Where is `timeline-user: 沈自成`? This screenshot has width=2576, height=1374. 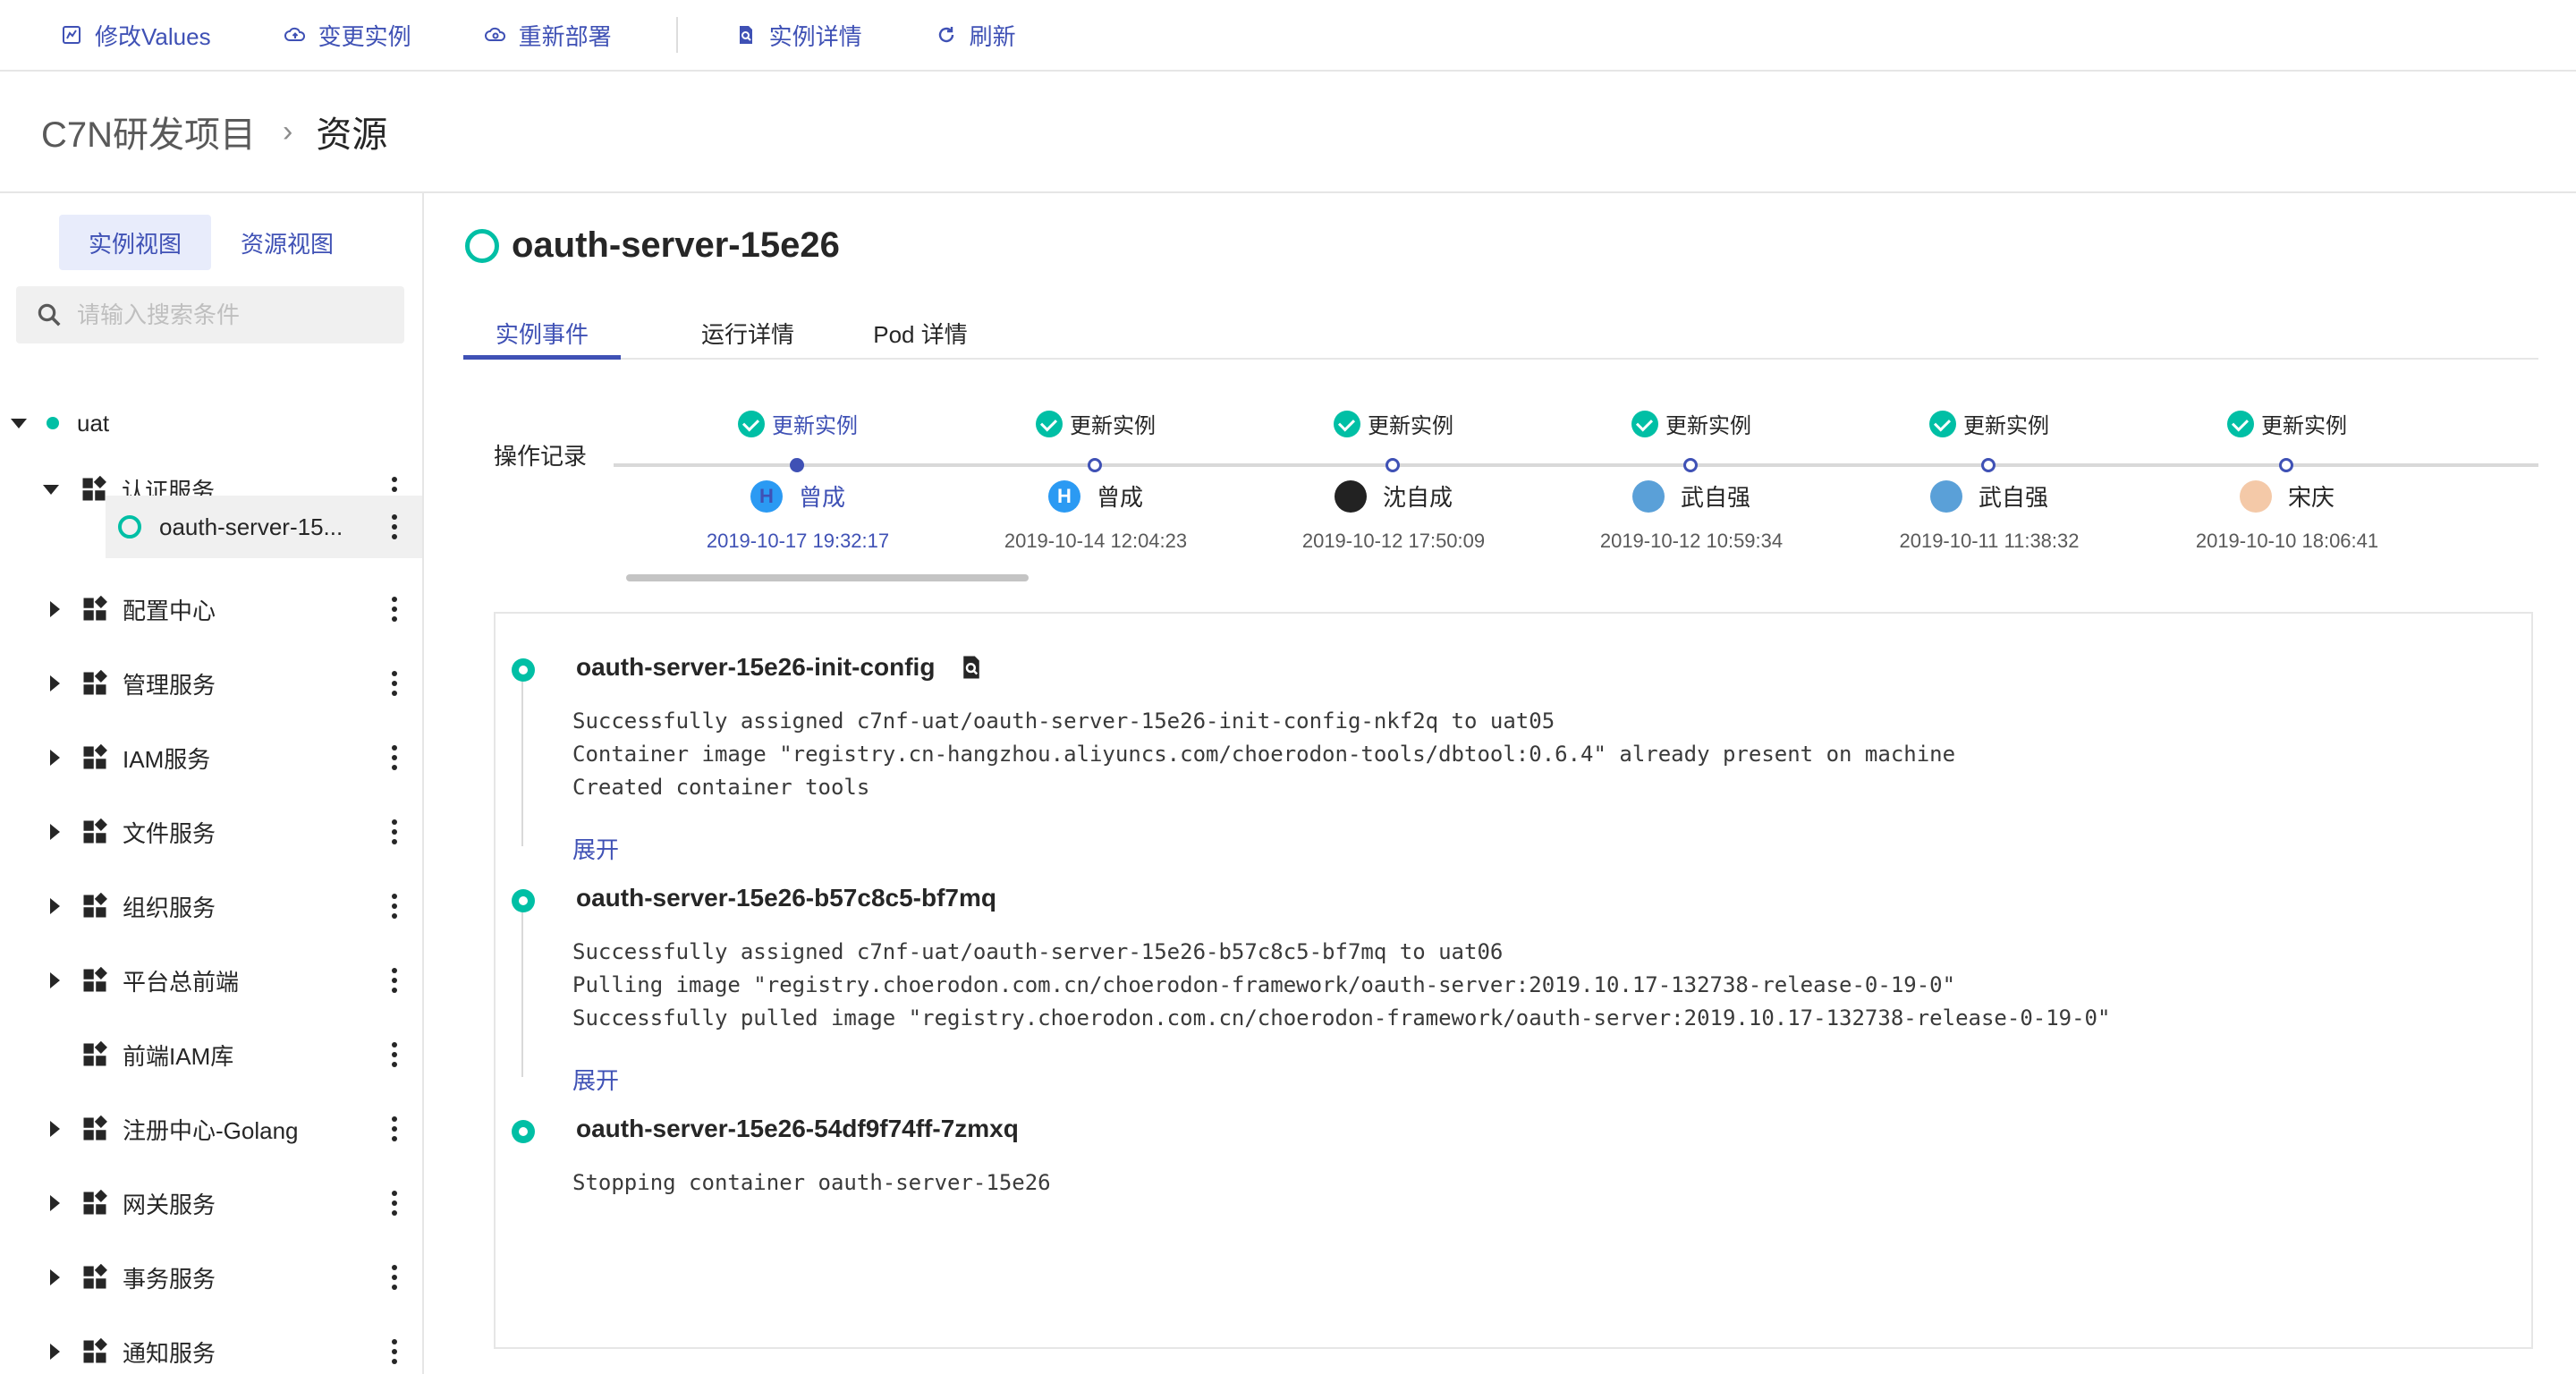 timeline-user: 沈自成 is located at coordinates (1393, 496).